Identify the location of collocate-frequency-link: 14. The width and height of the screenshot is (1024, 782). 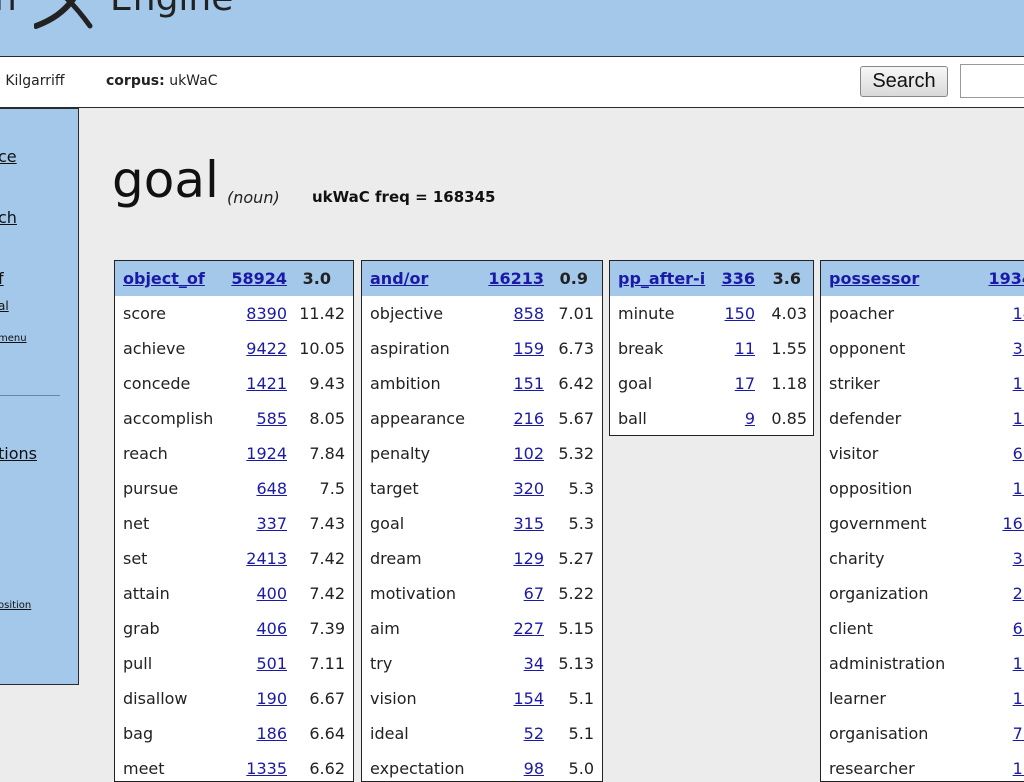
(1018, 313).